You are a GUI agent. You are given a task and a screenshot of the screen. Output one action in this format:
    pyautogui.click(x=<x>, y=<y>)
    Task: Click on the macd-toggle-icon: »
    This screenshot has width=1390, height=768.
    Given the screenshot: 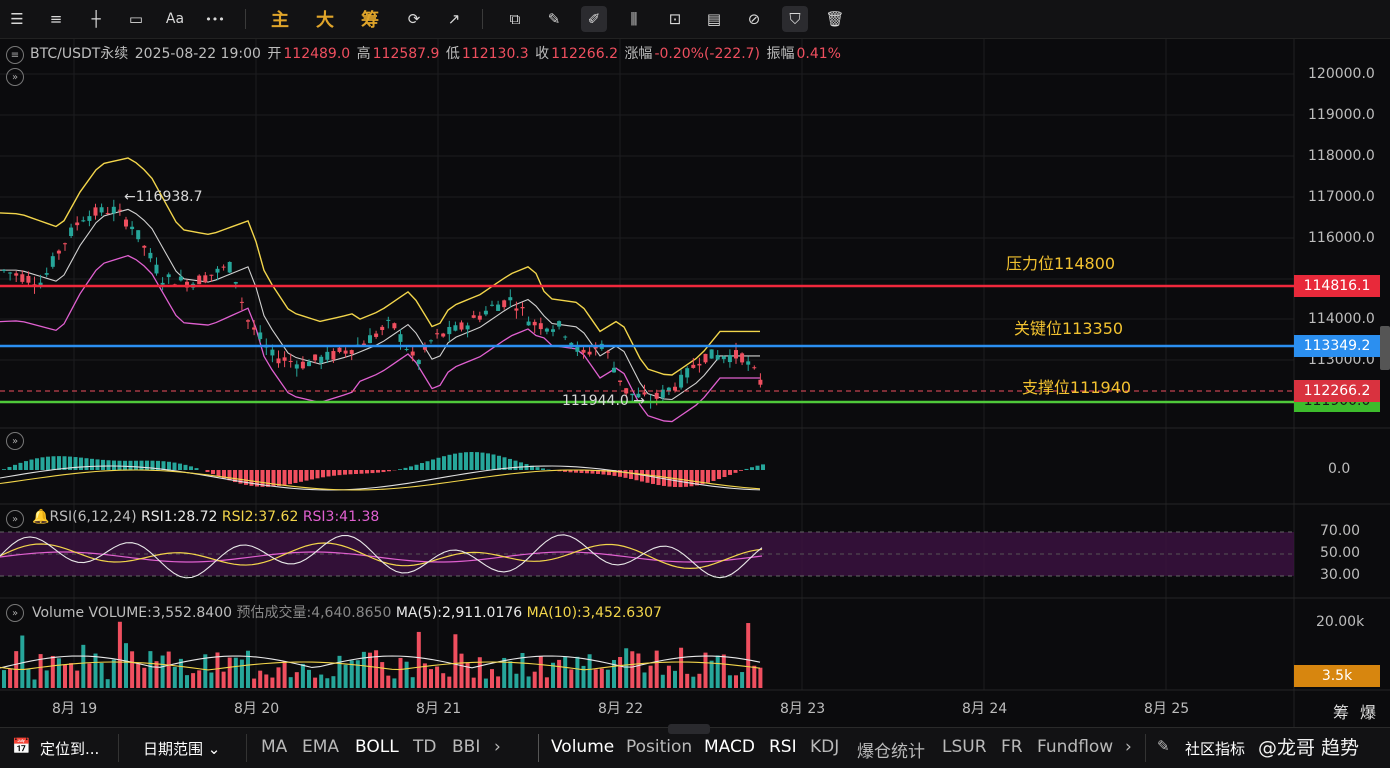 What is the action you would take?
    pyautogui.click(x=15, y=441)
    